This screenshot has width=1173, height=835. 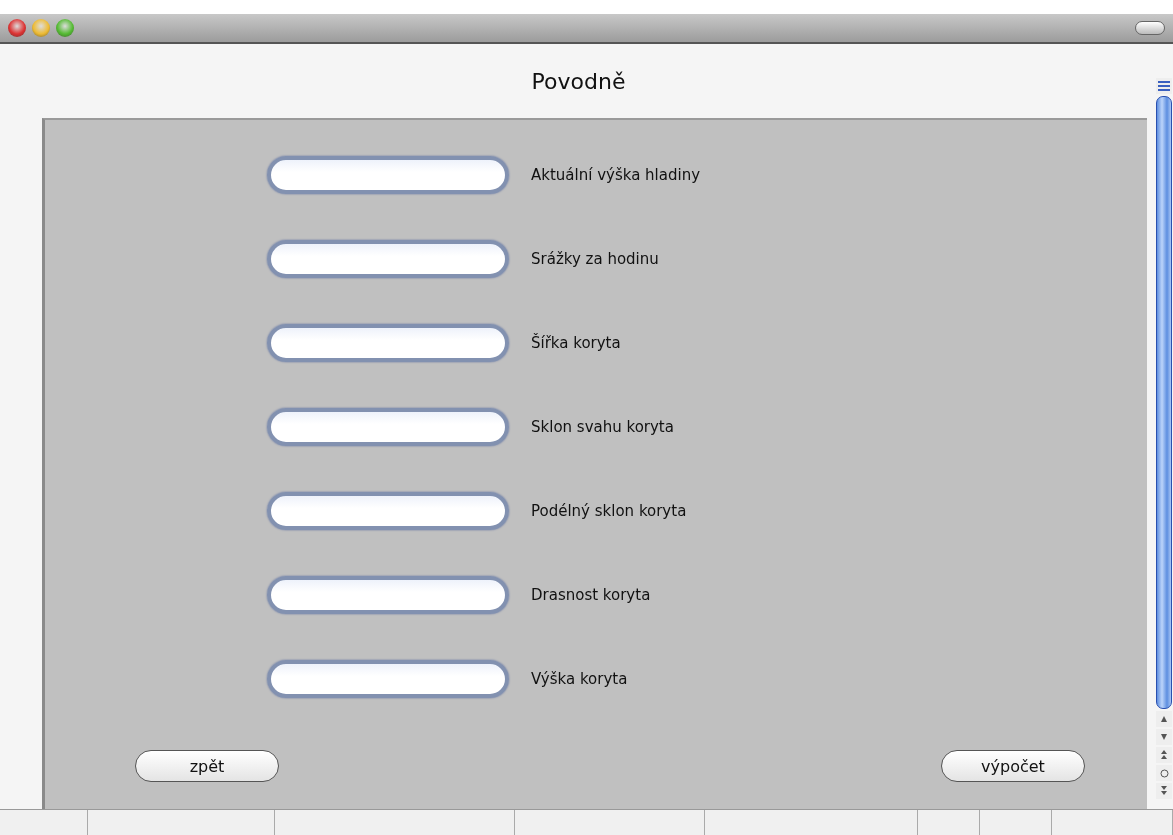 I want to click on toolbar-toggle-button, so click(x=1150, y=28).